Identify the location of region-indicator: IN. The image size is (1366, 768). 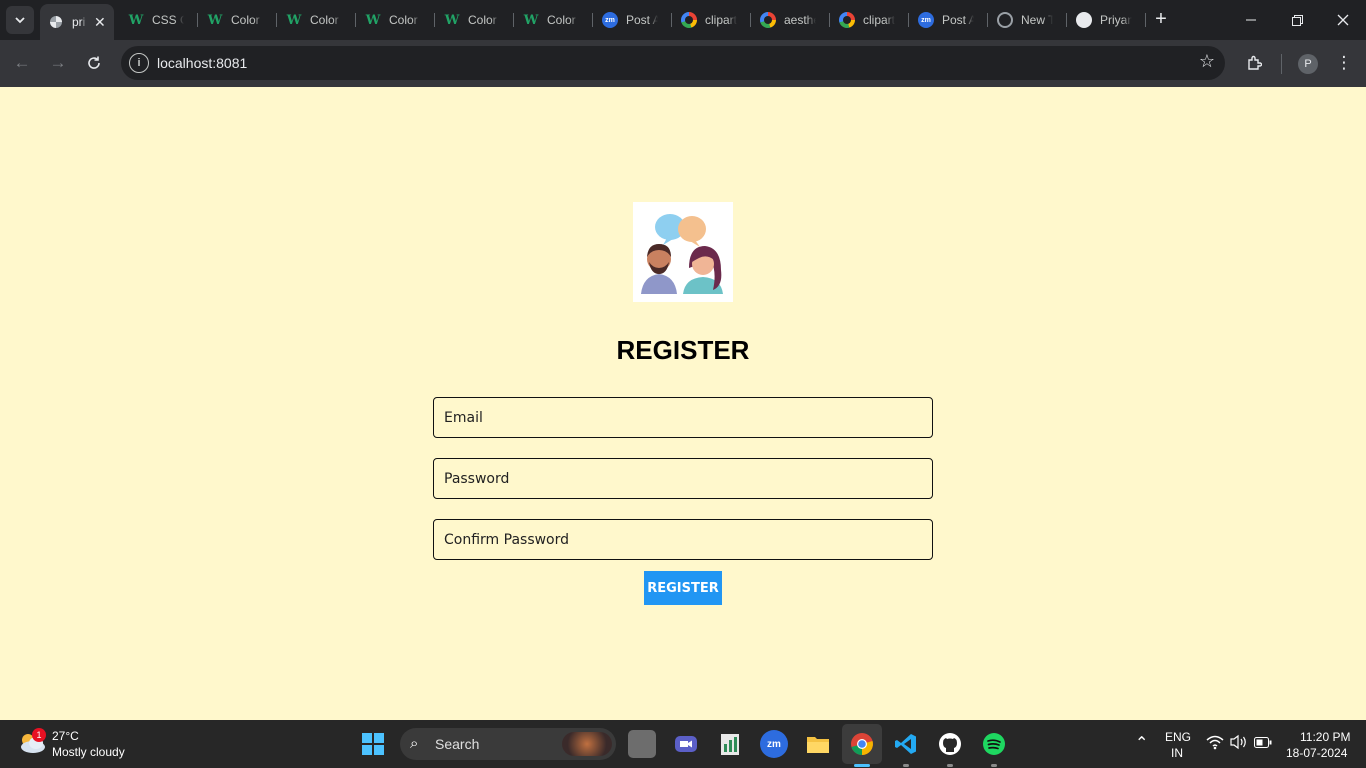
(1177, 753).